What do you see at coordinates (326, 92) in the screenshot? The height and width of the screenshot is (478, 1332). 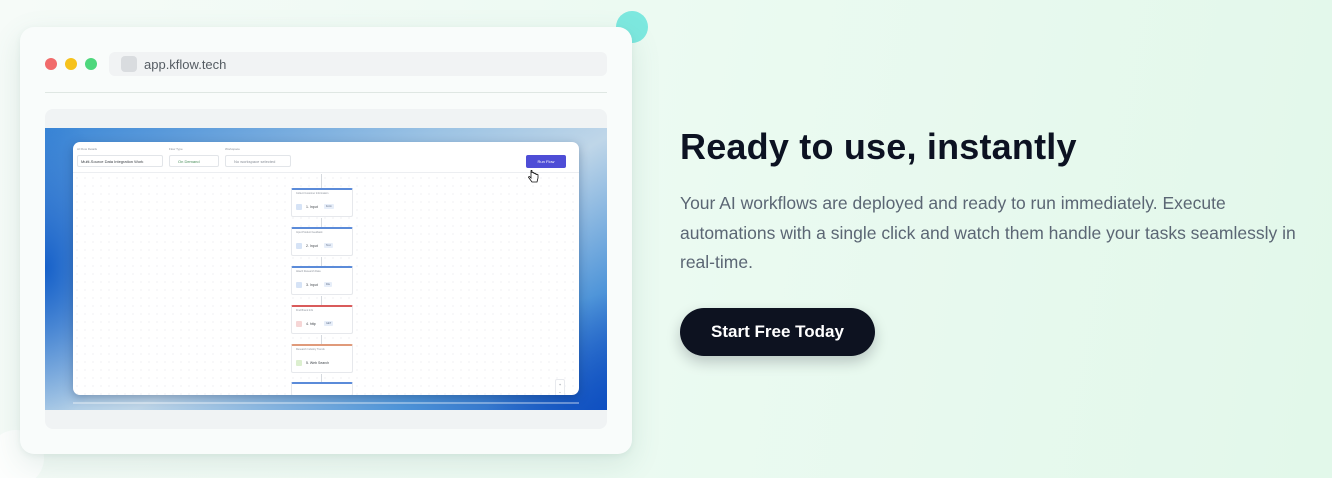 I see `browser-divider` at bounding box center [326, 92].